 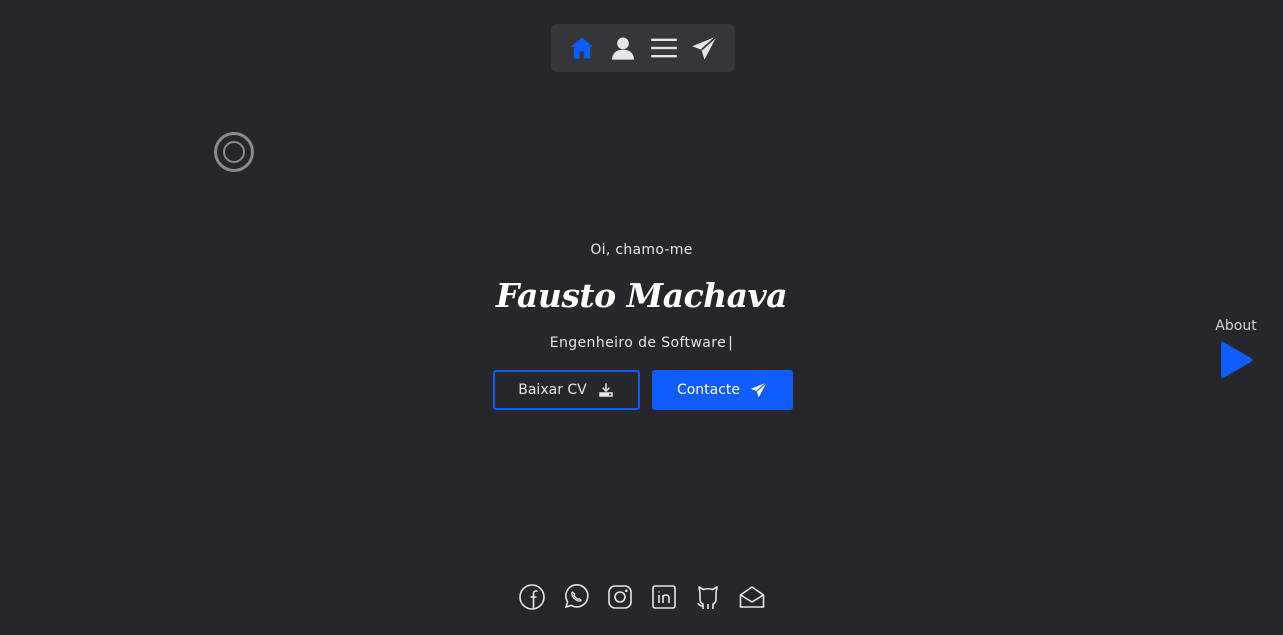 I want to click on theme-toggle-button, so click(x=234, y=152).